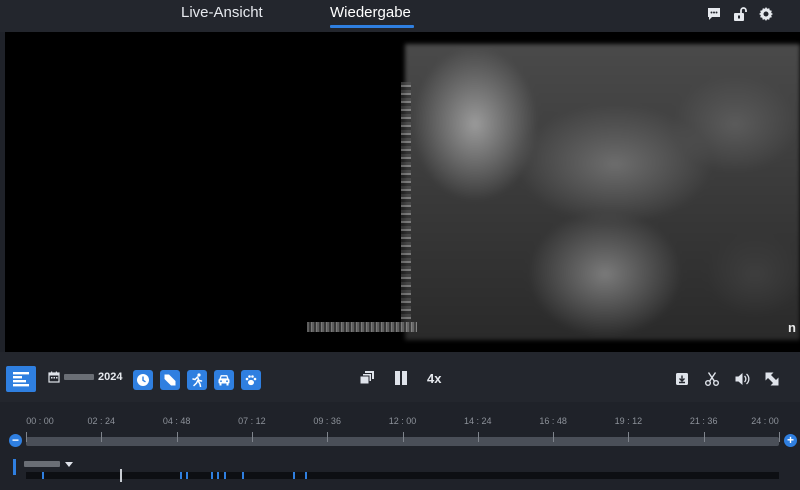 Image resolution: width=800 pixels, height=490 pixels. What do you see at coordinates (765, 421) in the screenshot?
I see `timeline-tick-label: 24 : 00` at bounding box center [765, 421].